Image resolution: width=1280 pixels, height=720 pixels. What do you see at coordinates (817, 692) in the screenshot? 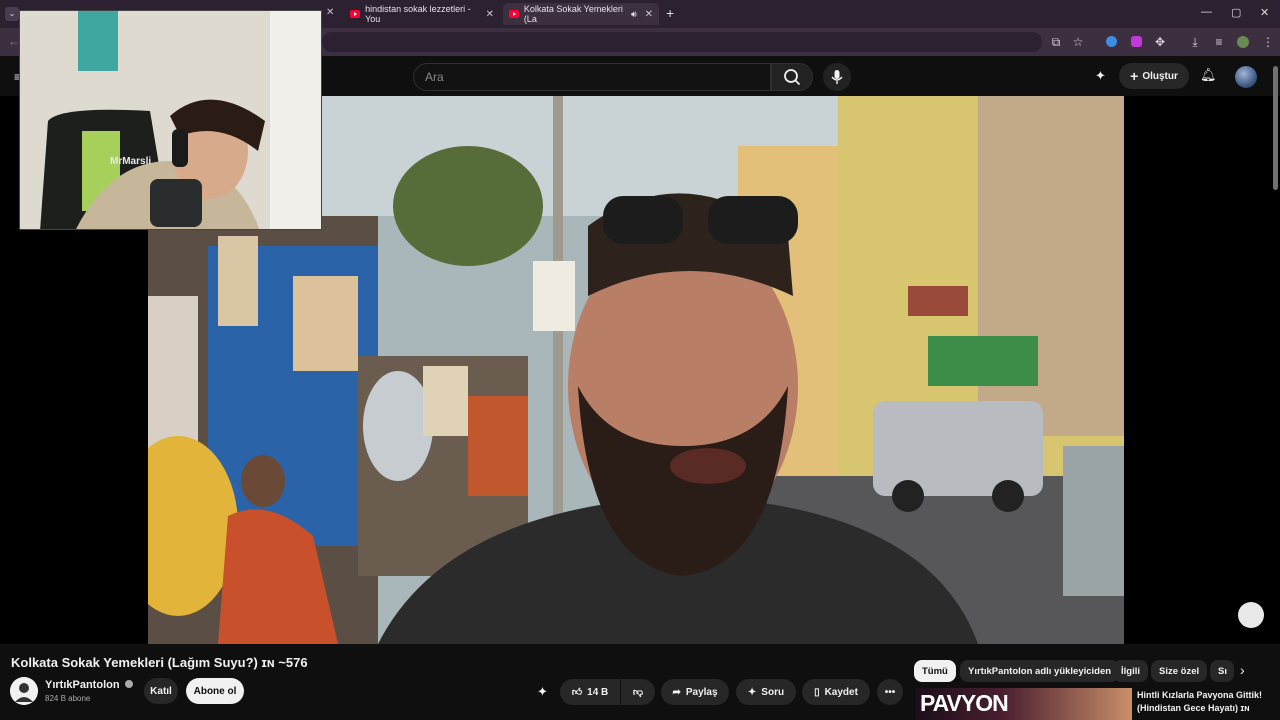
I see `bookmark-icon: ▯` at bounding box center [817, 692].